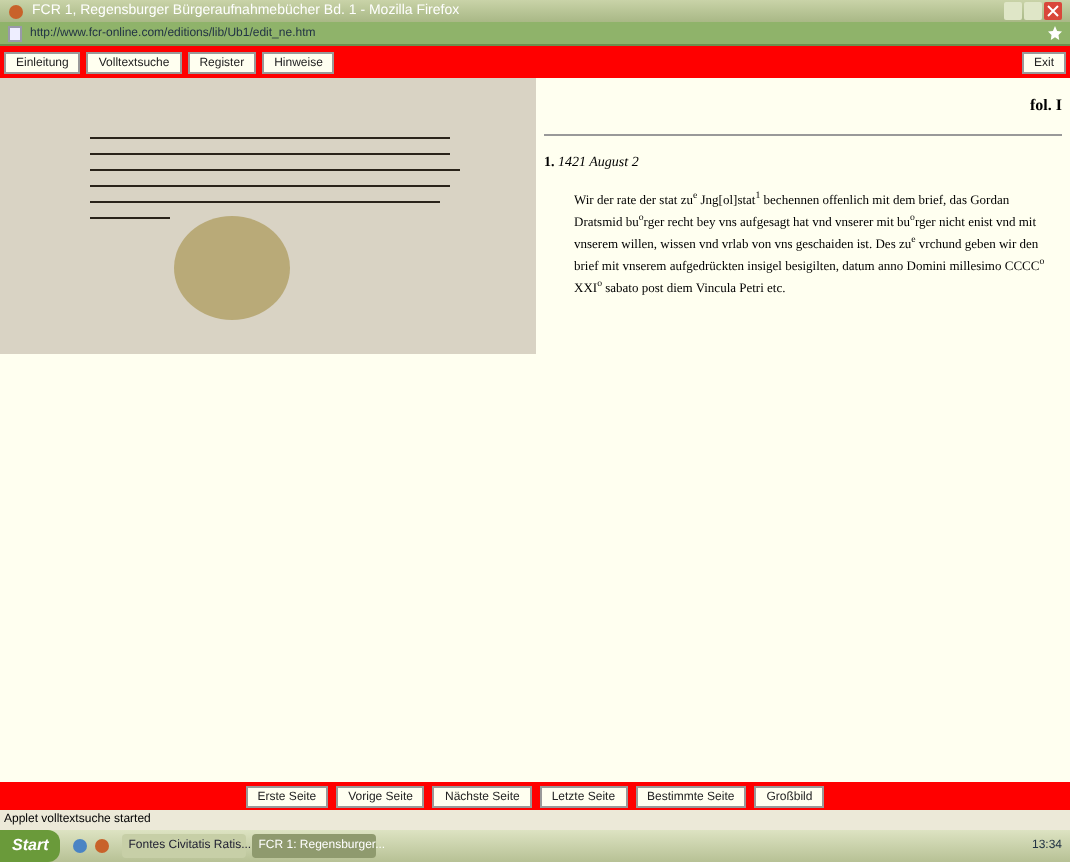 The image size is (1070, 862). I want to click on page-icon, so click(15, 33).